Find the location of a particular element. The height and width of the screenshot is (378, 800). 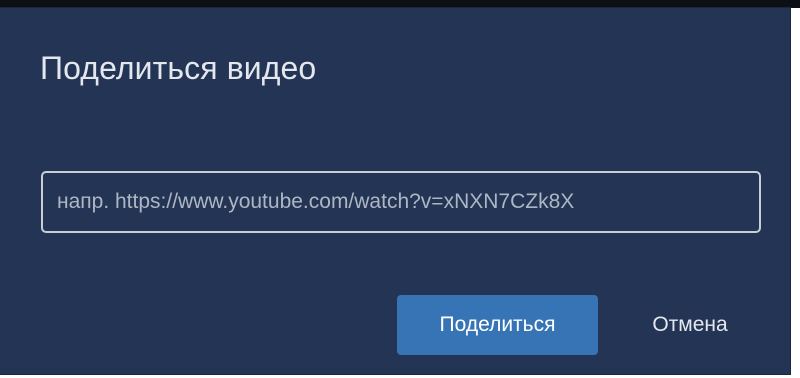

window-top-edge is located at coordinates (400, 4).